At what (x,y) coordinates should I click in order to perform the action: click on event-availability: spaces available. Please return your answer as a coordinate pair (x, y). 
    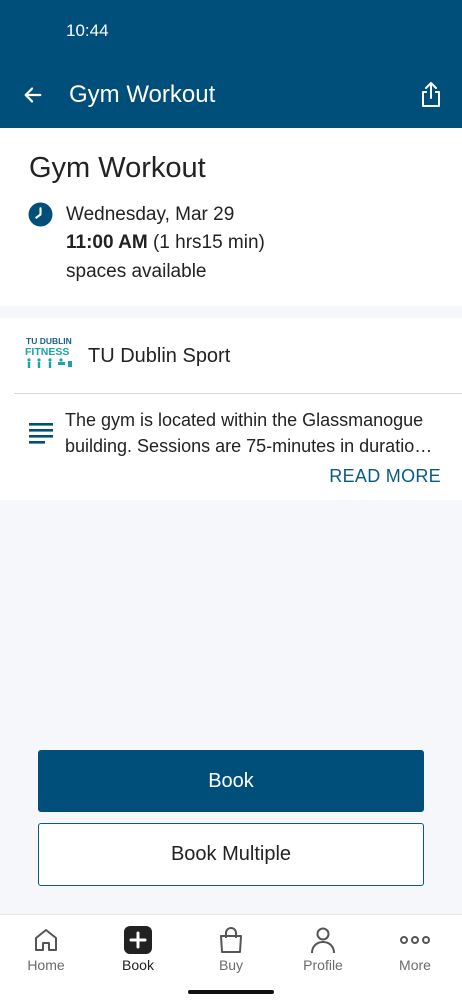
    Looking at the image, I should click on (136, 271).